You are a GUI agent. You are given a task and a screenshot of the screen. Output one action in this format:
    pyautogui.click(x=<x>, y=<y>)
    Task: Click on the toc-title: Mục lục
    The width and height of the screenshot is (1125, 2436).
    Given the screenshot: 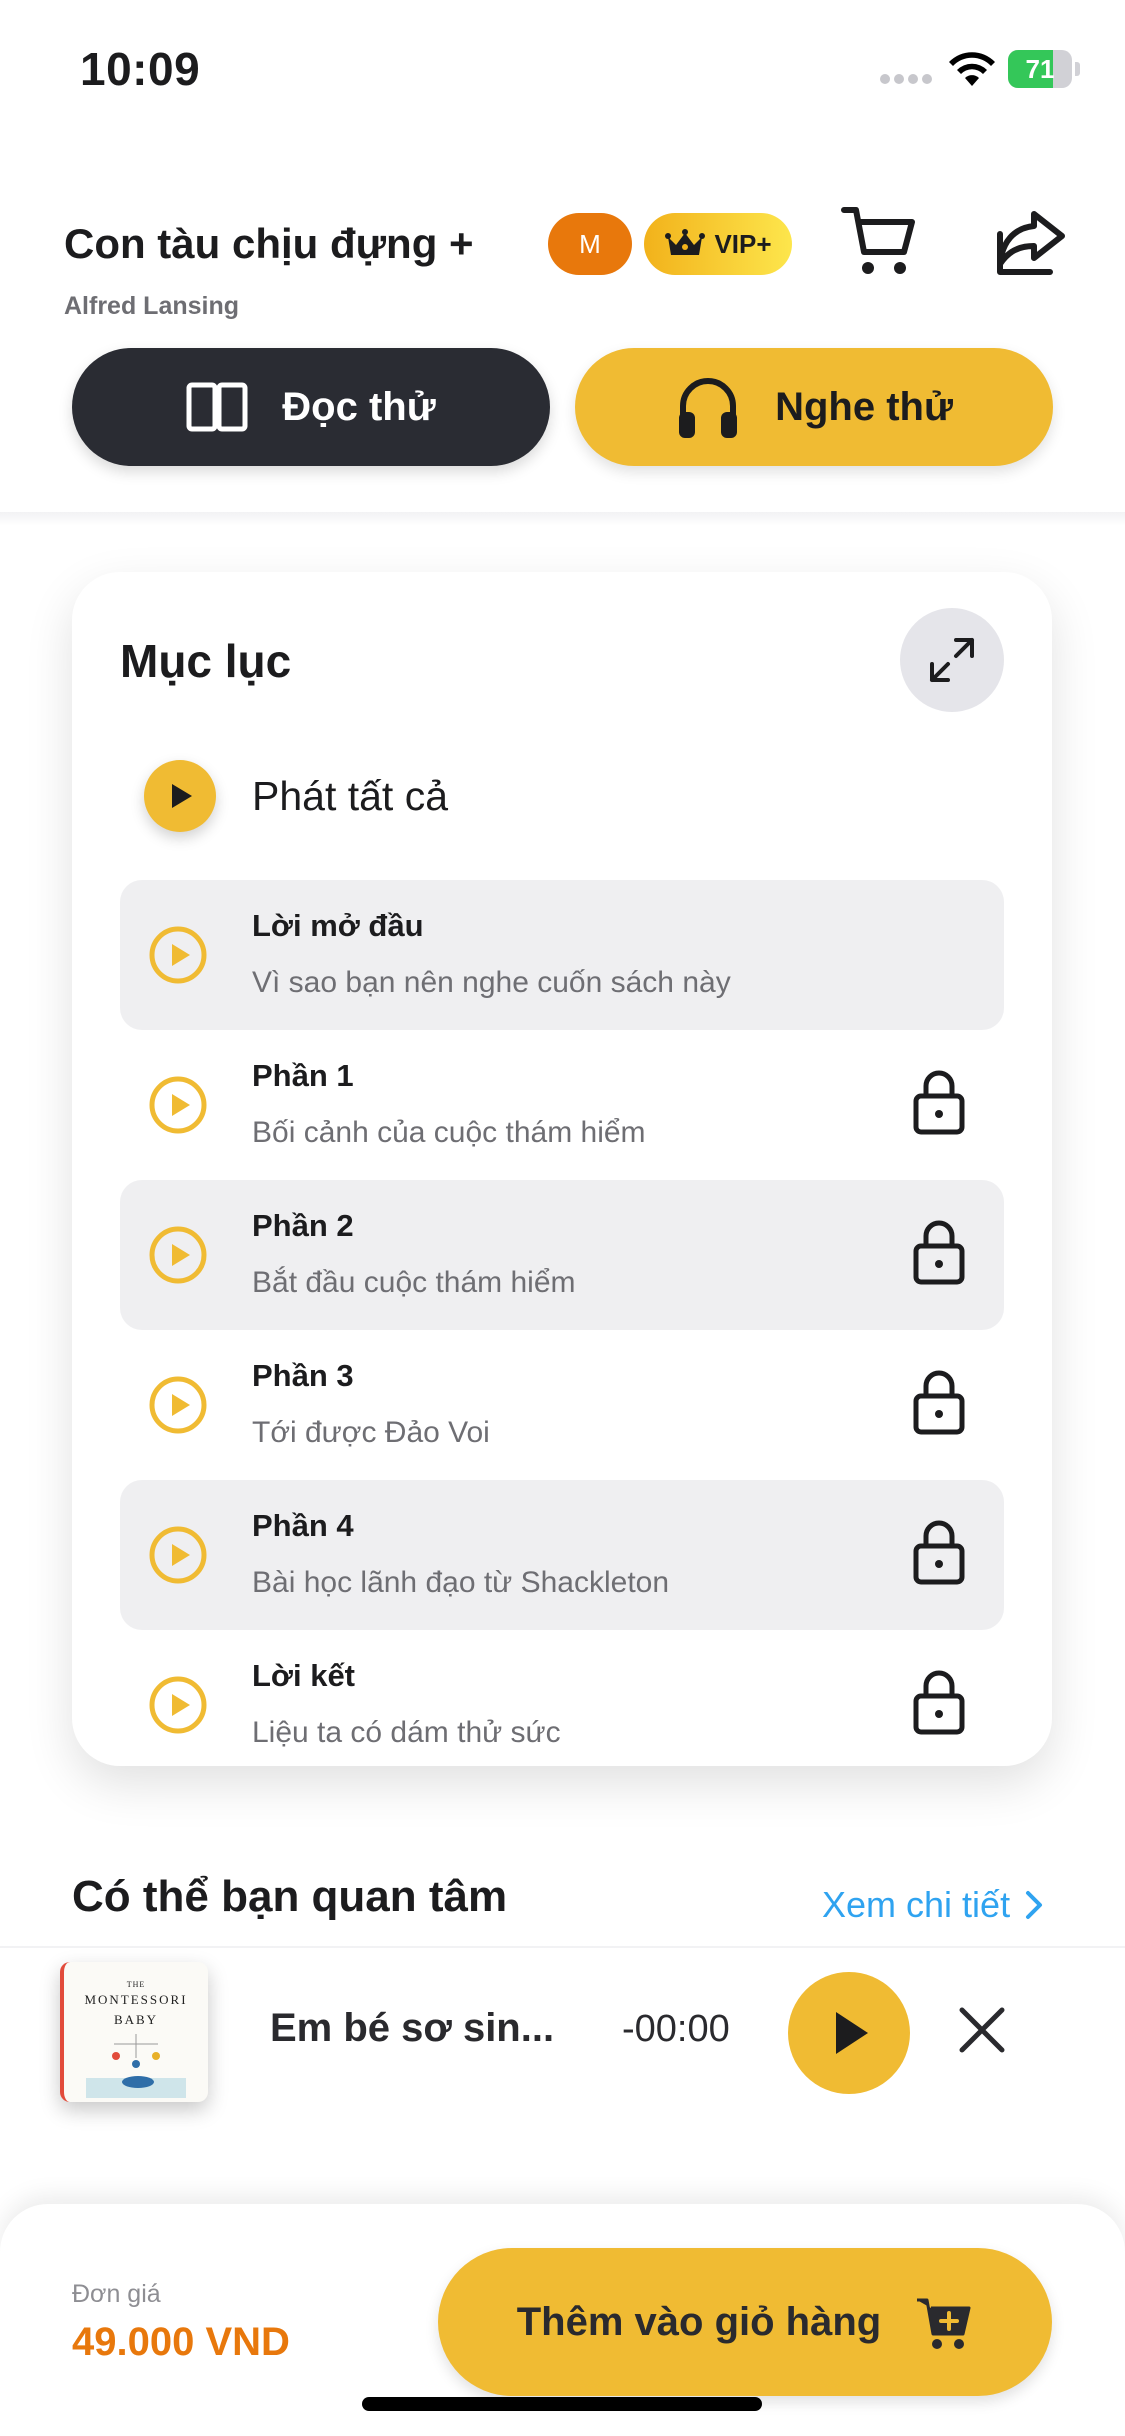 What is the action you would take?
    pyautogui.click(x=206, y=661)
    